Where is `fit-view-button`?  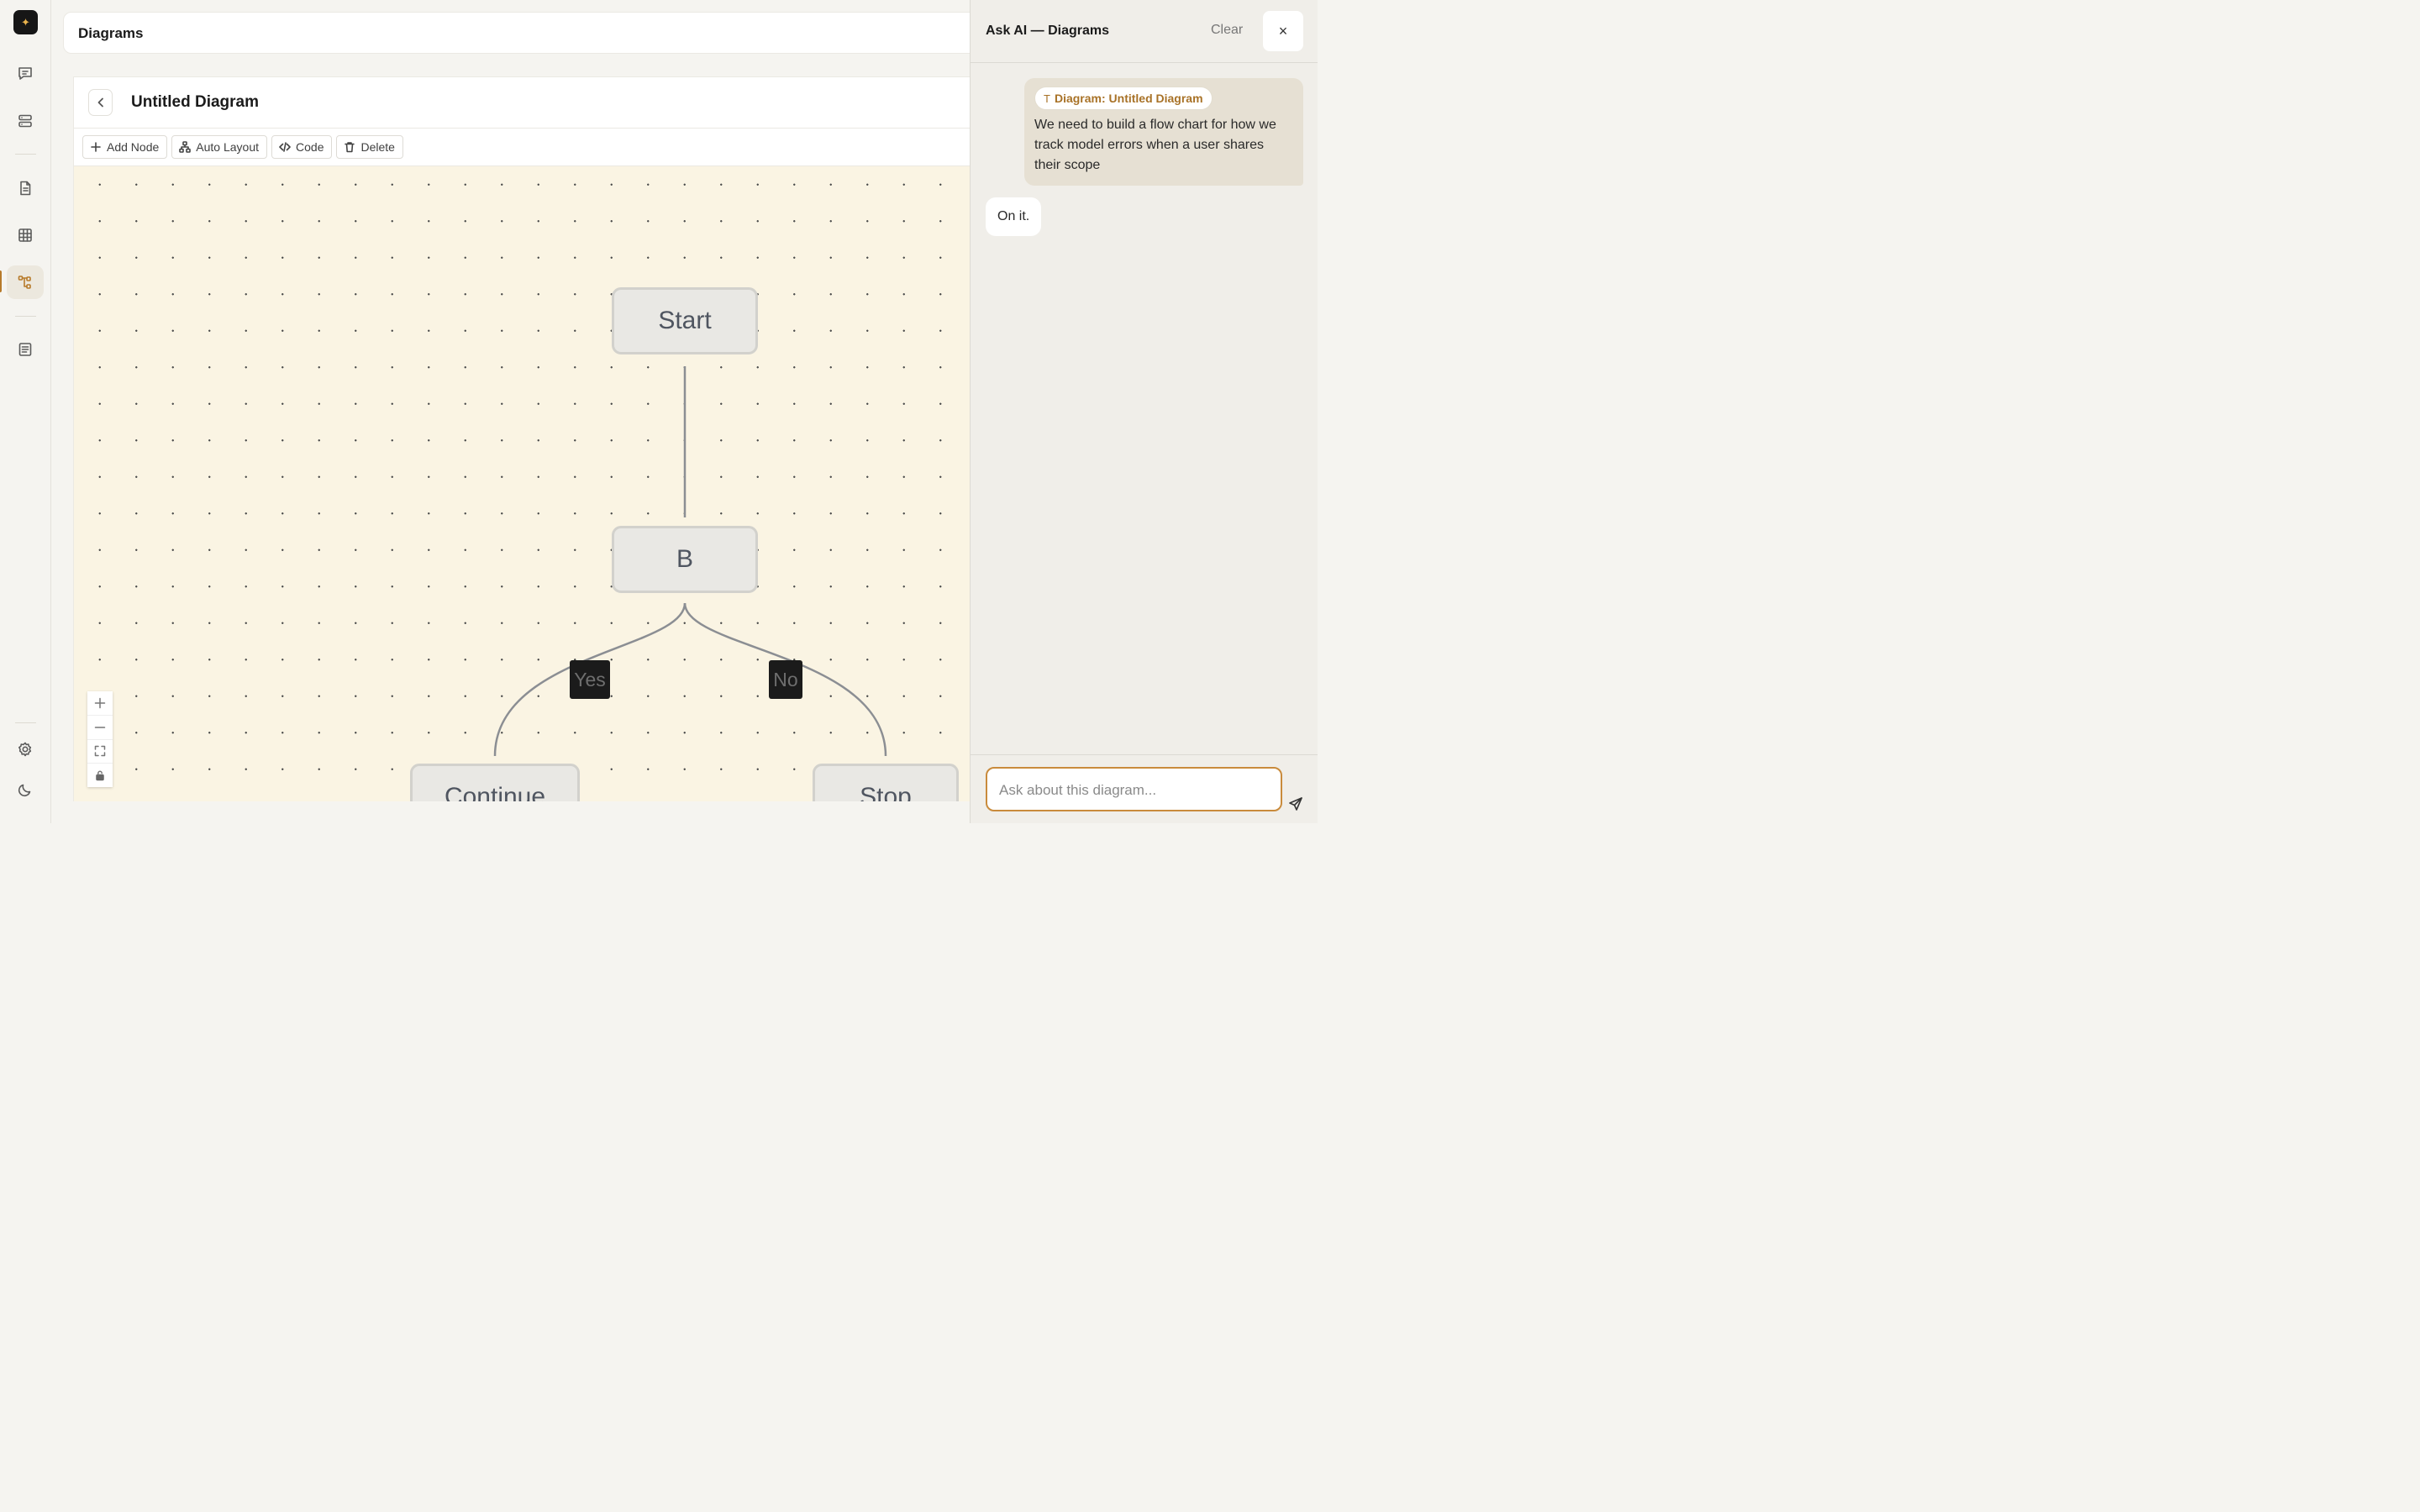
fit-view-button is located at coordinates (100, 752).